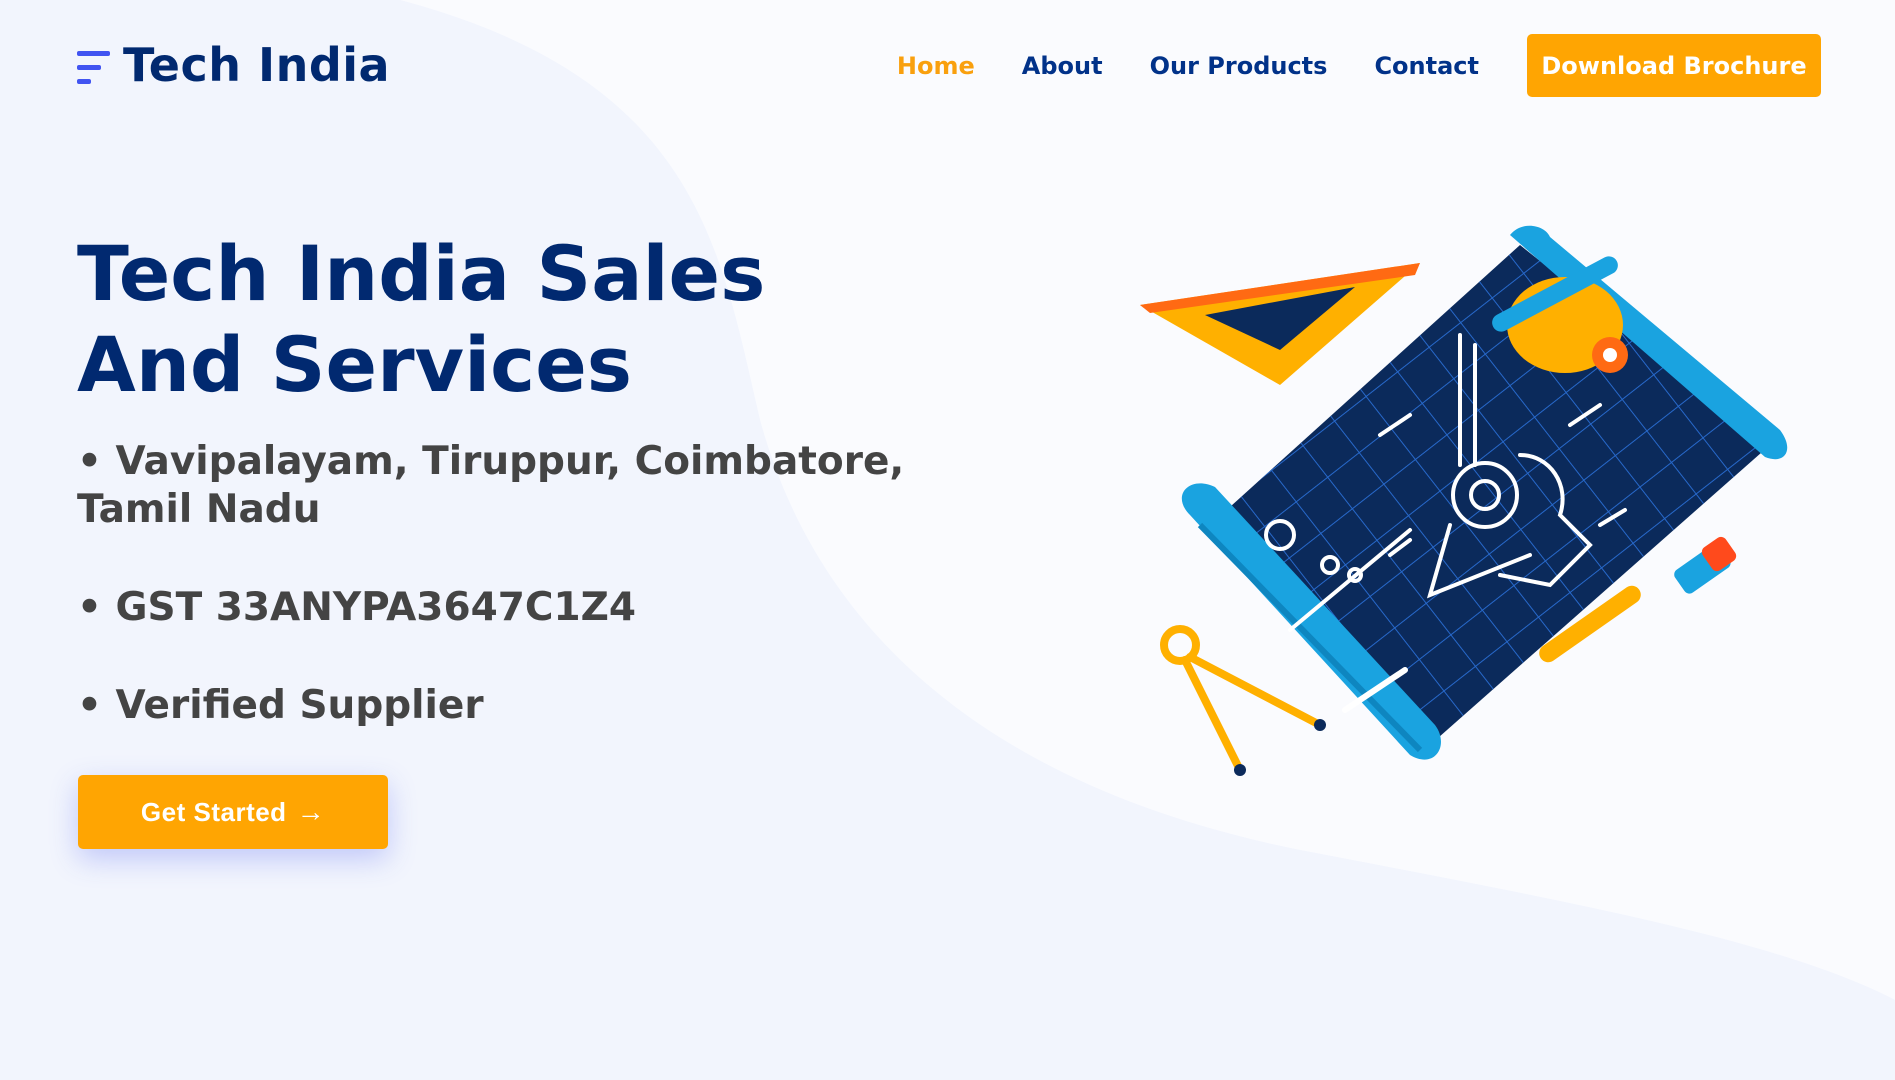 The width and height of the screenshot is (1895, 1080). What do you see at coordinates (1426, 66) in the screenshot?
I see `nav-link-contact: Contact` at bounding box center [1426, 66].